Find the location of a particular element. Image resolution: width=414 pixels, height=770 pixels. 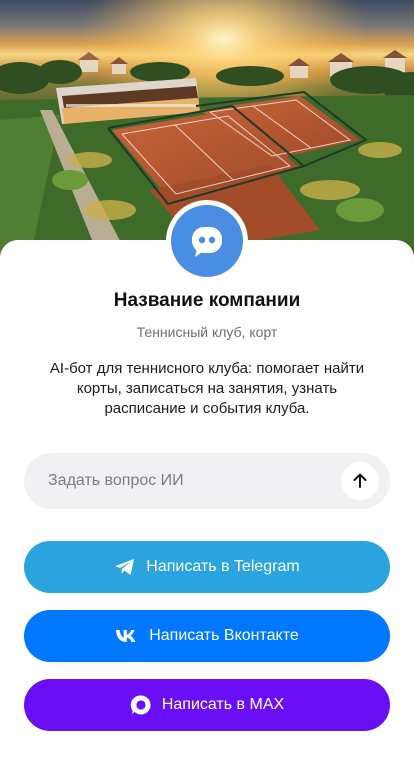

vk-button-label: Написать Вконтакте is located at coordinates (224, 635).